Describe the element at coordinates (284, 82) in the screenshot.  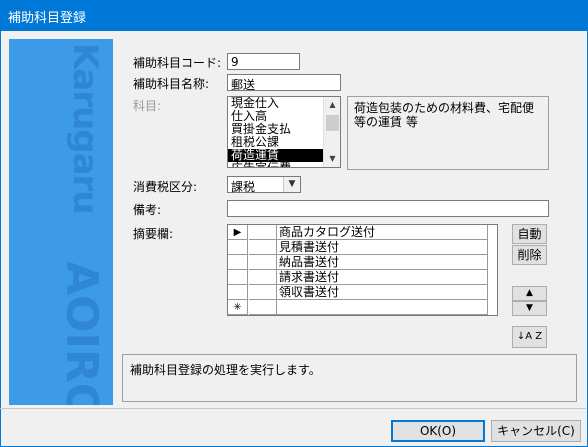
I see `name-input: 郵送` at that location.